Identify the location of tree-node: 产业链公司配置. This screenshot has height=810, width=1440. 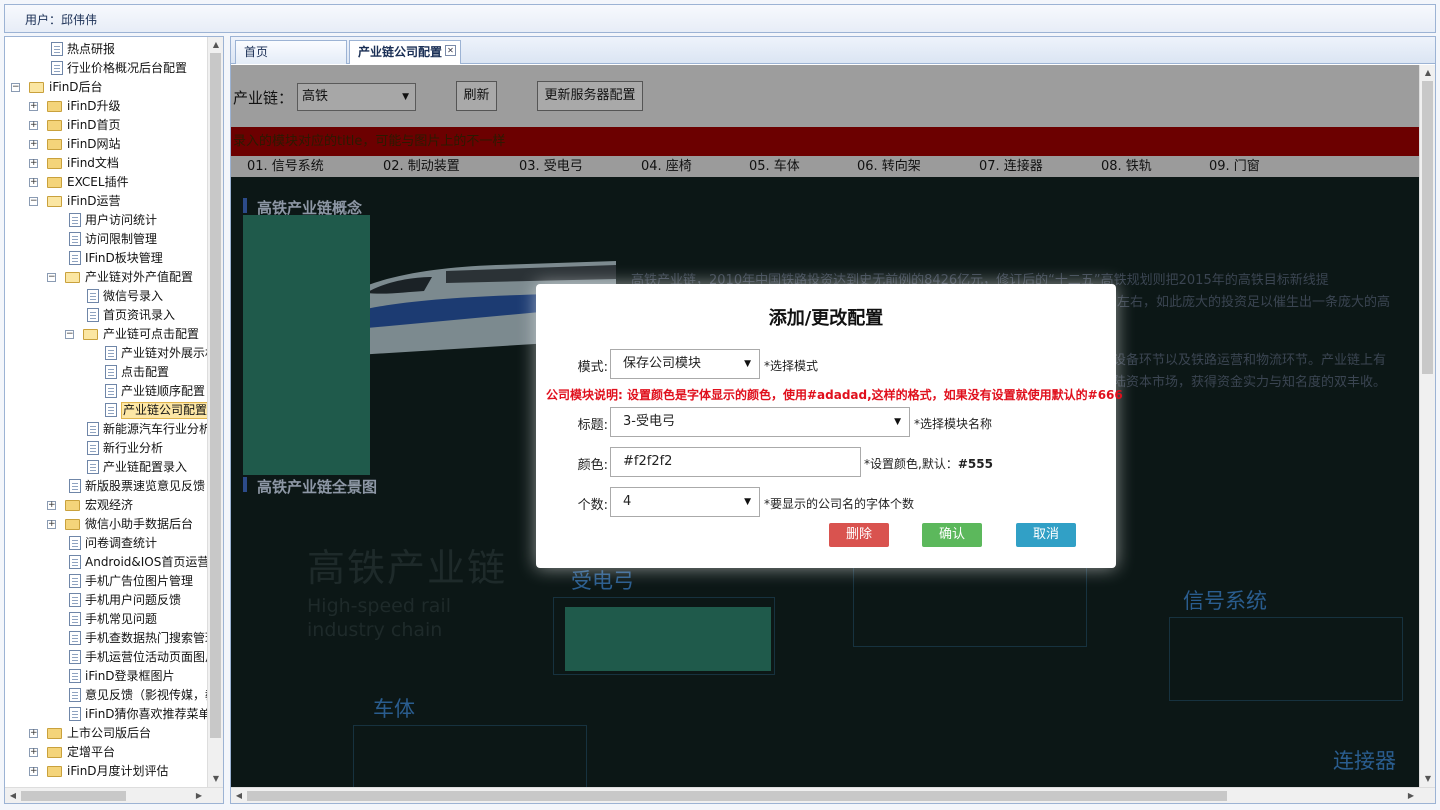
(107, 410).